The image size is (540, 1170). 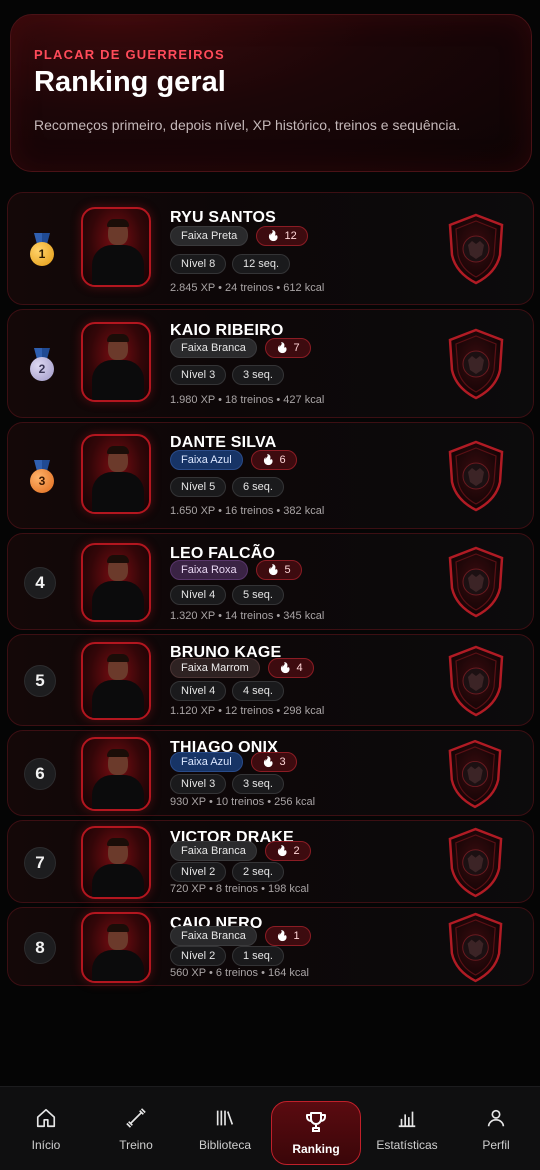 What do you see at coordinates (407, 1118) in the screenshot?
I see `bar-chart-icon` at bounding box center [407, 1118].